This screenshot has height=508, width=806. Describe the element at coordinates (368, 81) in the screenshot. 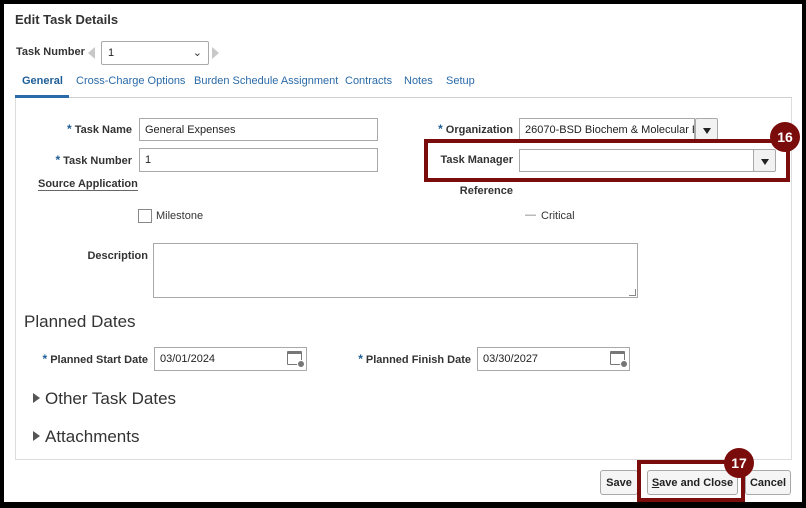

I see `tab-contracts: Contracts` at that location.